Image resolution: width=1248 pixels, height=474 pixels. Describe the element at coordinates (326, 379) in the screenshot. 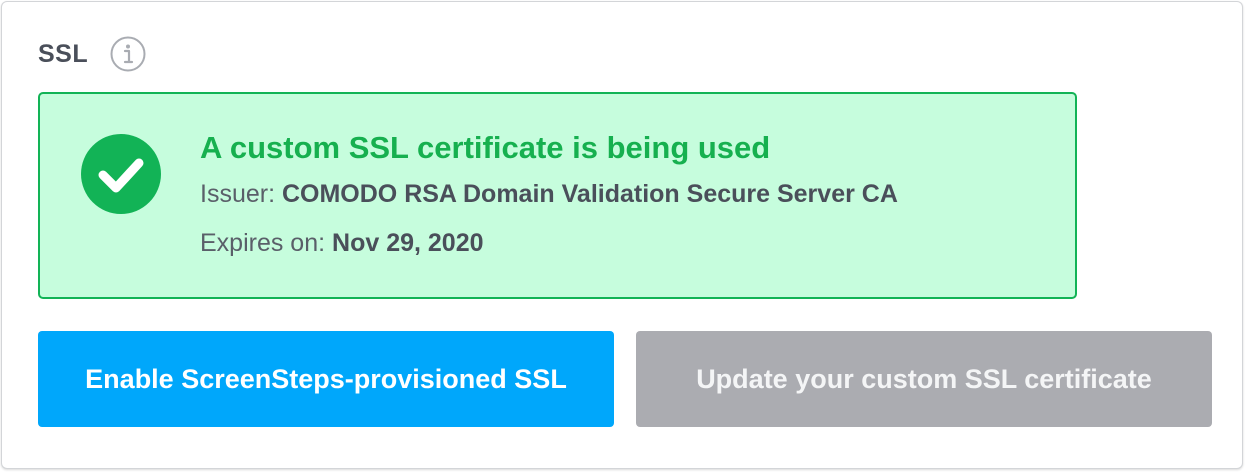

I see `enable-provisioned-ssl-button: Enable ScreenSteps-provisioned SSL` at that location.